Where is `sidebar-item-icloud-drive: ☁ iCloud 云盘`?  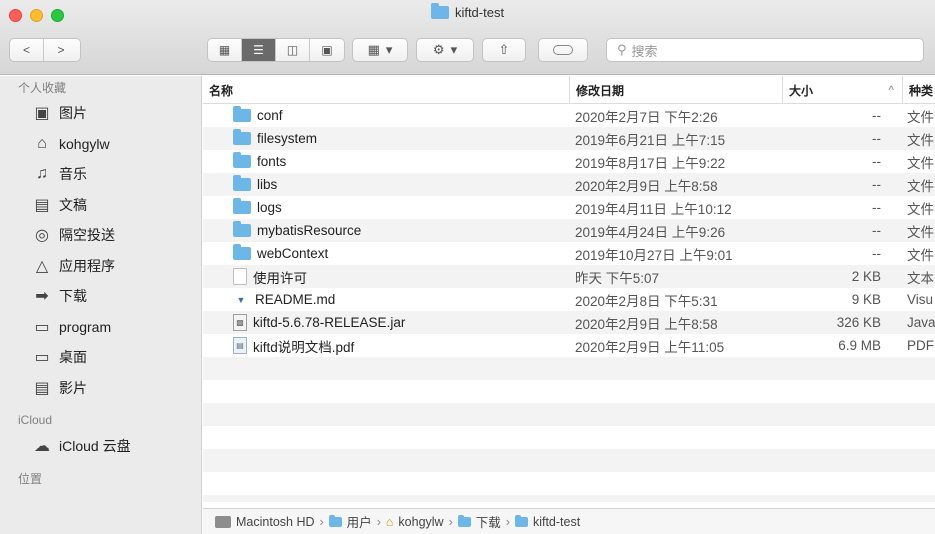 sidebar-item-icloud-drive: ☁ iCloud 云盘 is located at coordinates (100, 446).